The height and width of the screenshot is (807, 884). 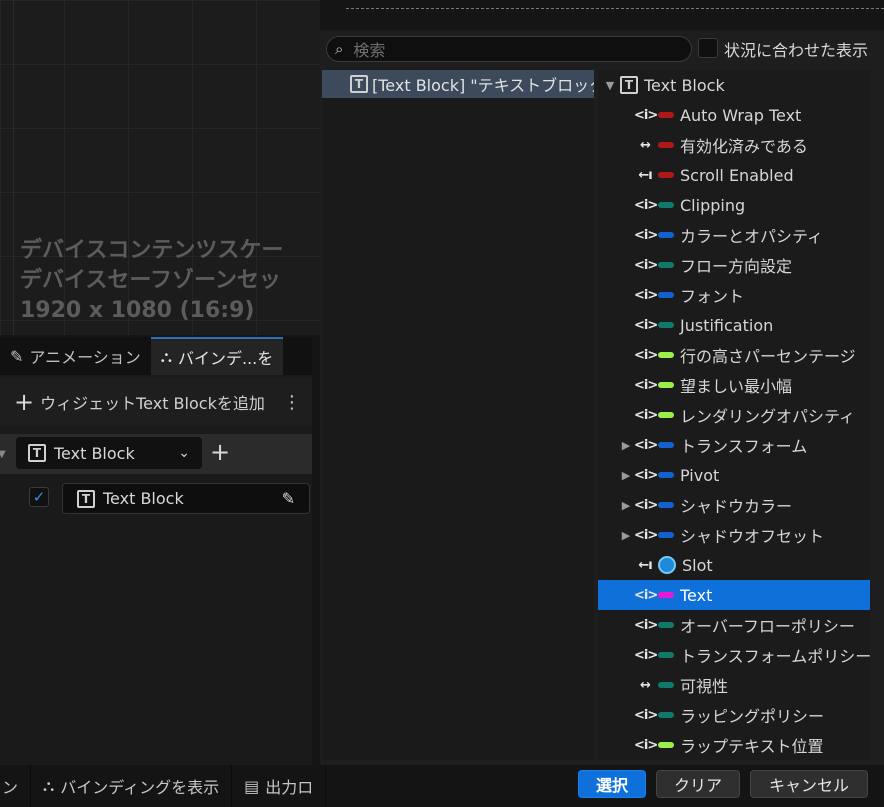 I want to click on property-row-label: Clipping, so click(x=713, y=205).